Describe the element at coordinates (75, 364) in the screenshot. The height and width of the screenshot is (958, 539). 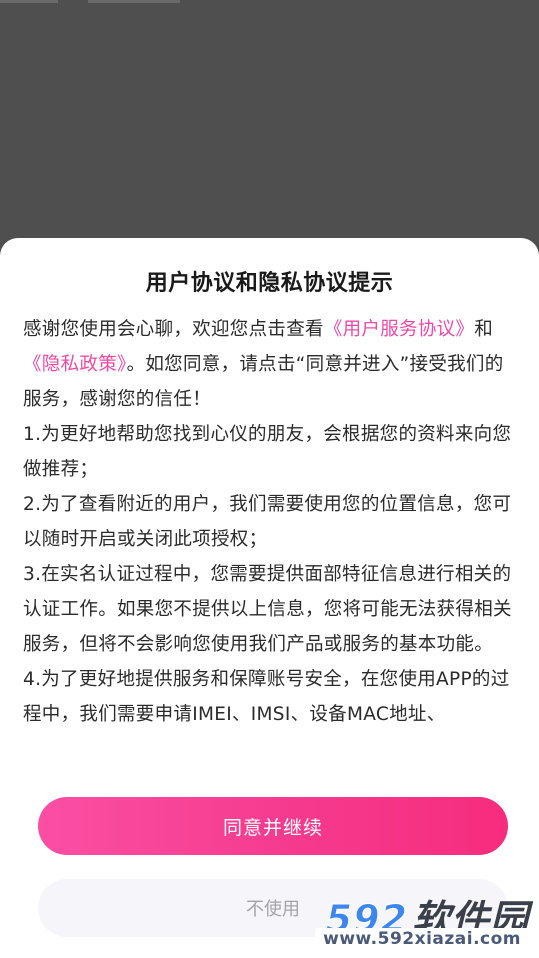
I see `privacy-policy-link: 《隐私政策》` at that location.